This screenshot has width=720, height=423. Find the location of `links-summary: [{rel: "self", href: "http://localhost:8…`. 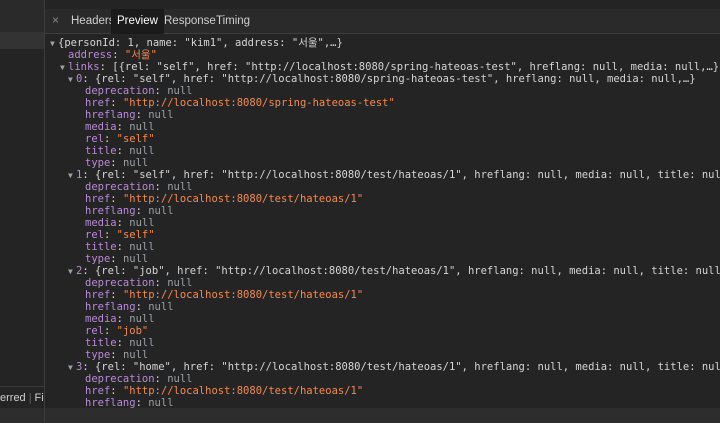

links-summary: [{rel: "self", href: "http://localhost:8… is located at coordinates (416, 67).